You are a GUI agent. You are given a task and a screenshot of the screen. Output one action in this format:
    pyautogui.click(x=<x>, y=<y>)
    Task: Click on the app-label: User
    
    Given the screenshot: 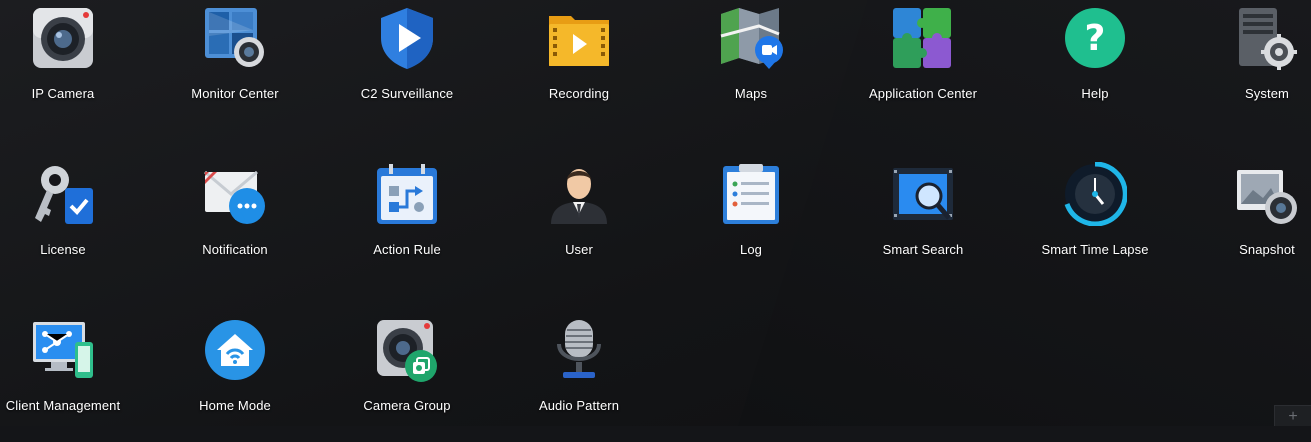 What is the action you would take?
    pyautogui.click(x=579, y=249)
    